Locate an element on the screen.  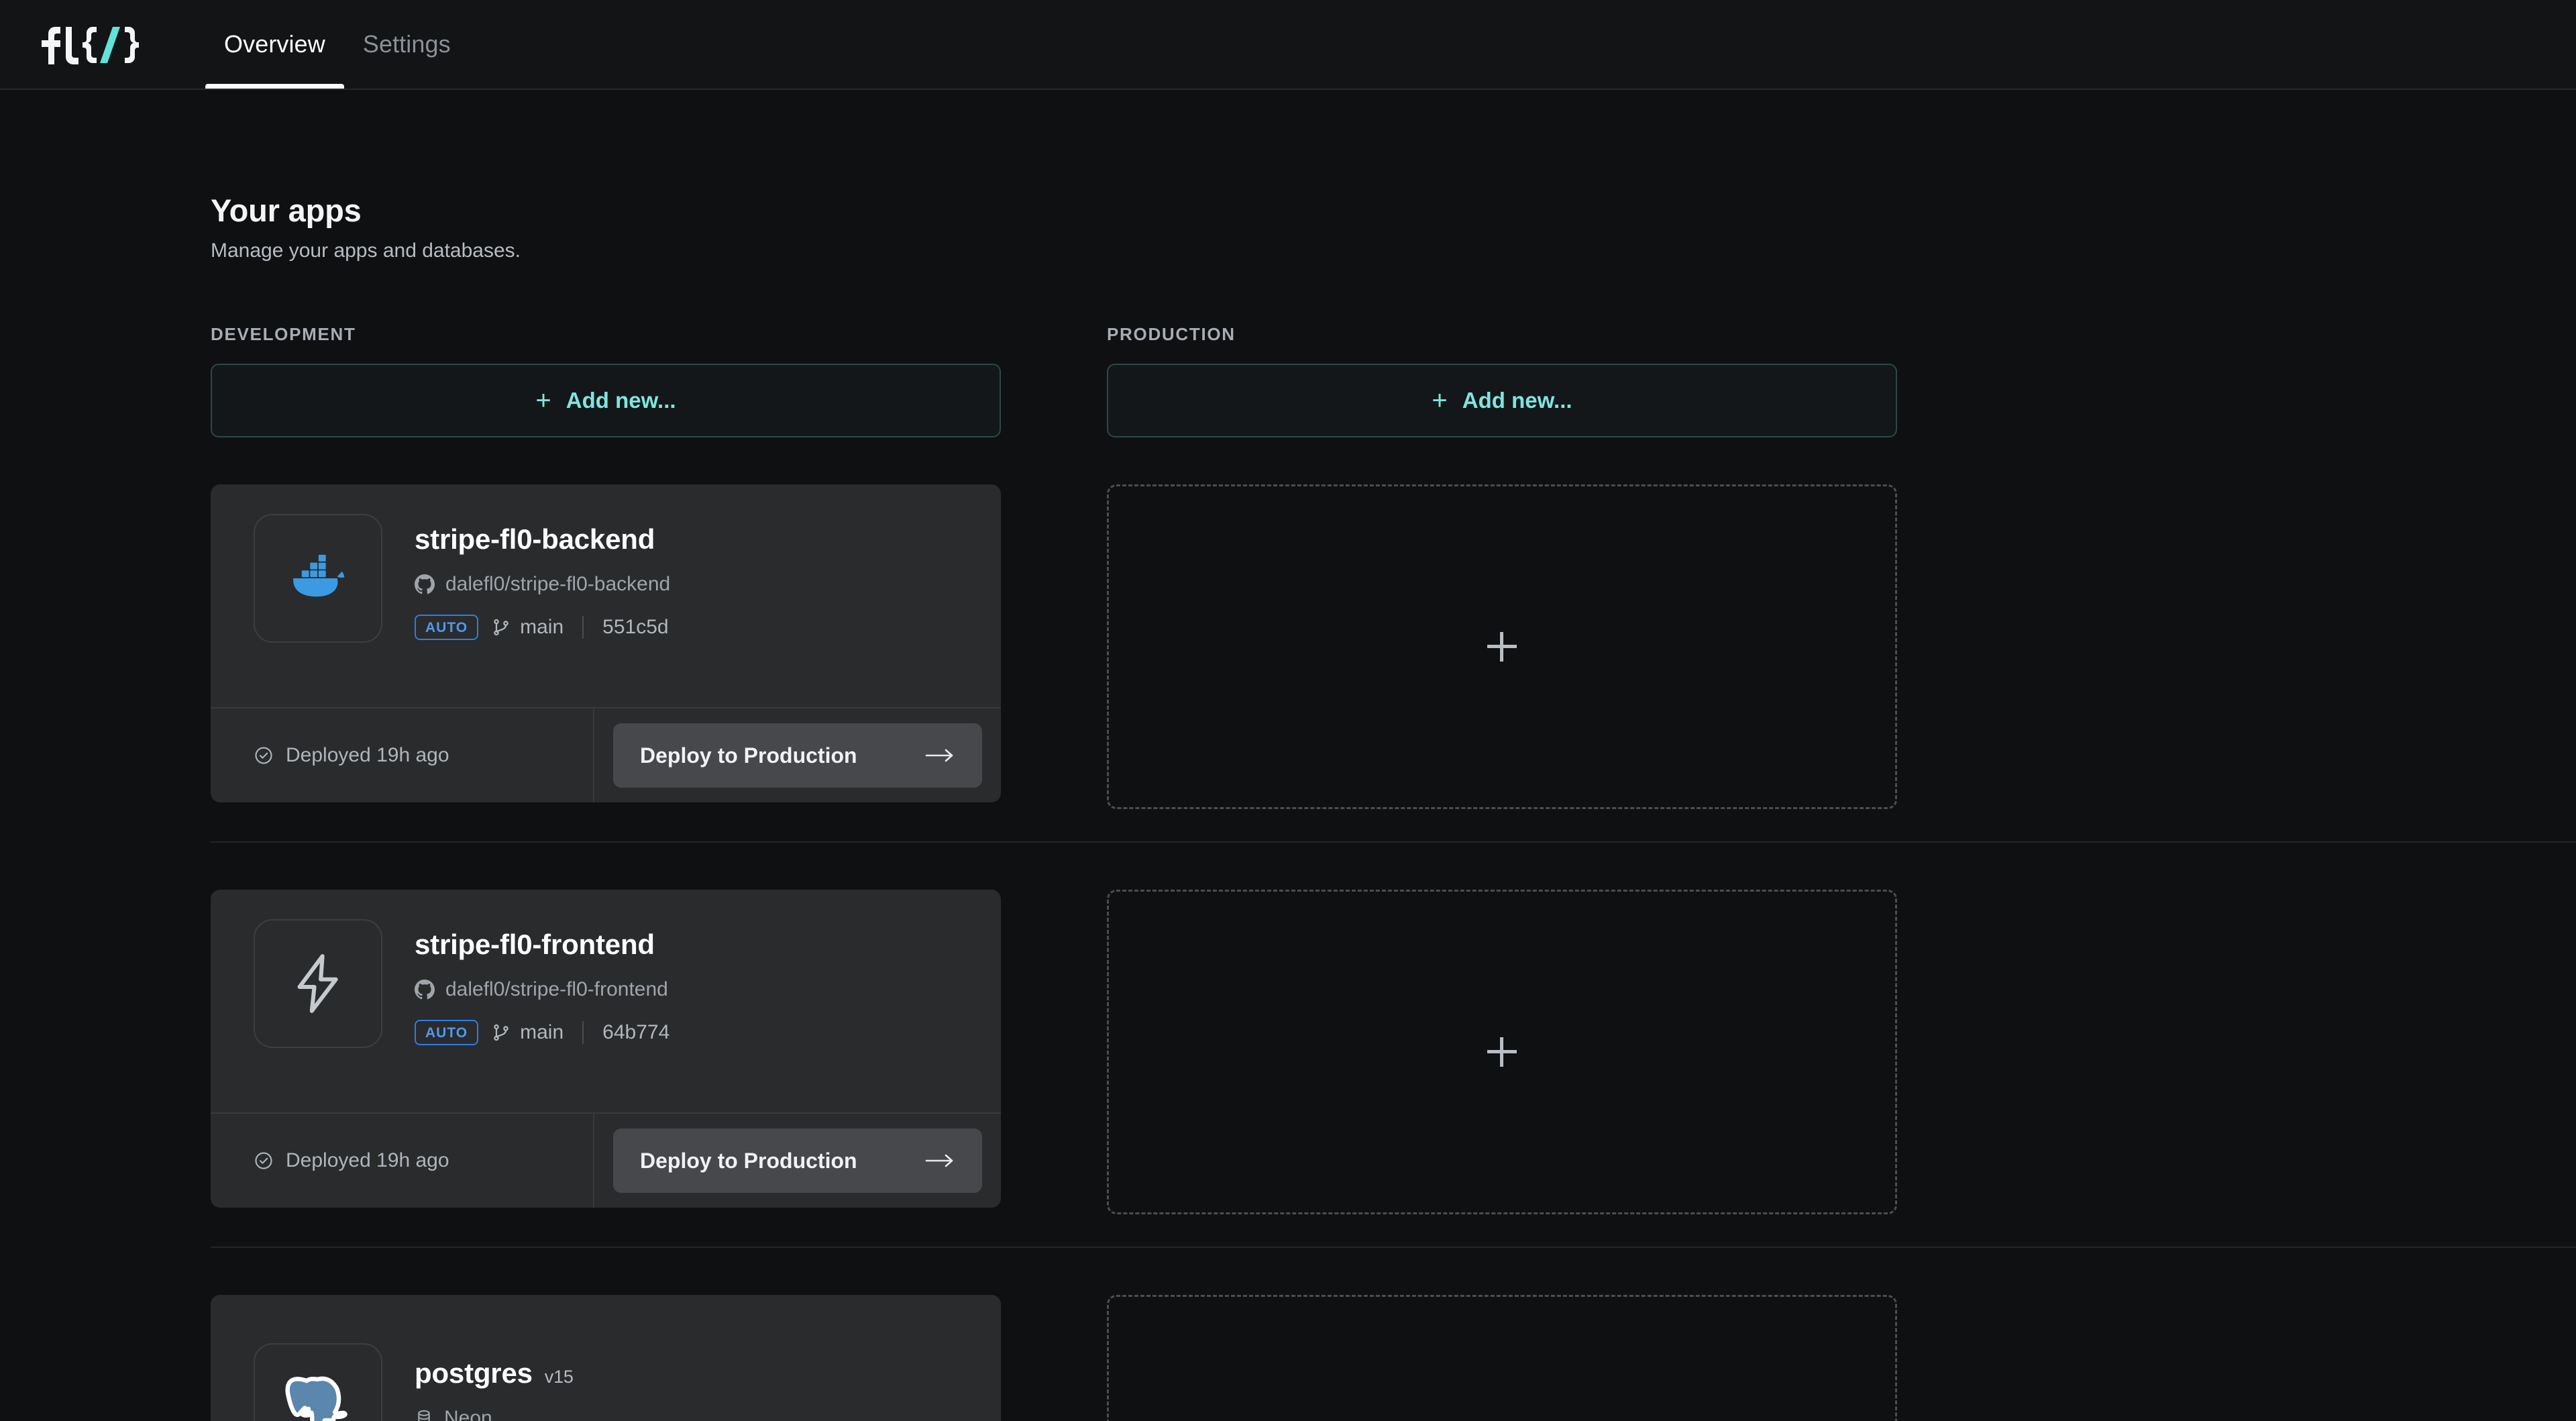
repository-line: dalefl0/stripe-fl0-backend is located at coordinates (542, 584).